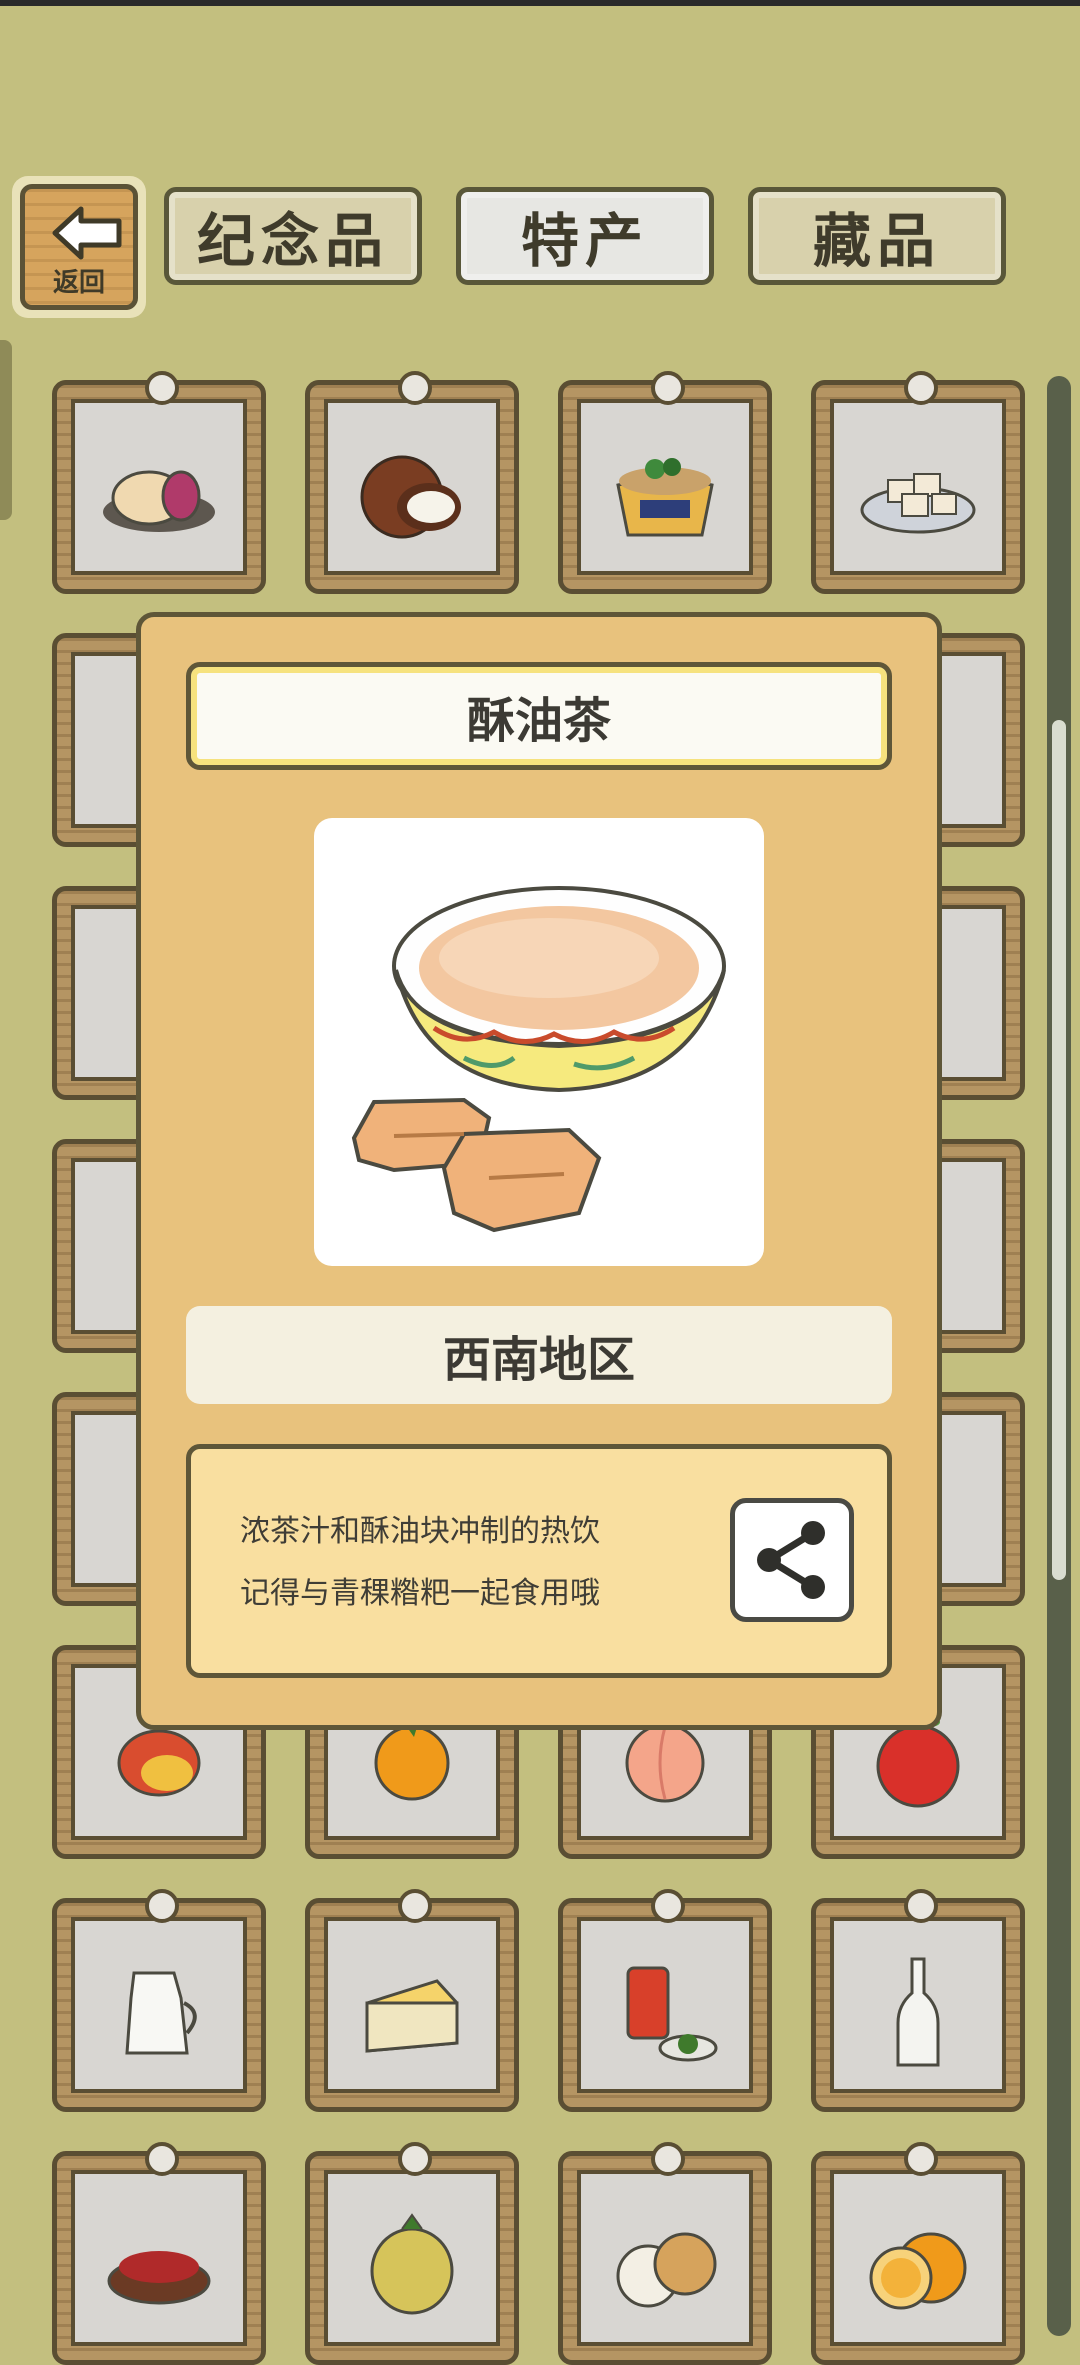 This screenshot has height=2365, width=1080. Describe the element at coordinates (918, 2268) in the screenshot. I see `orange-slices-icon` at that location.